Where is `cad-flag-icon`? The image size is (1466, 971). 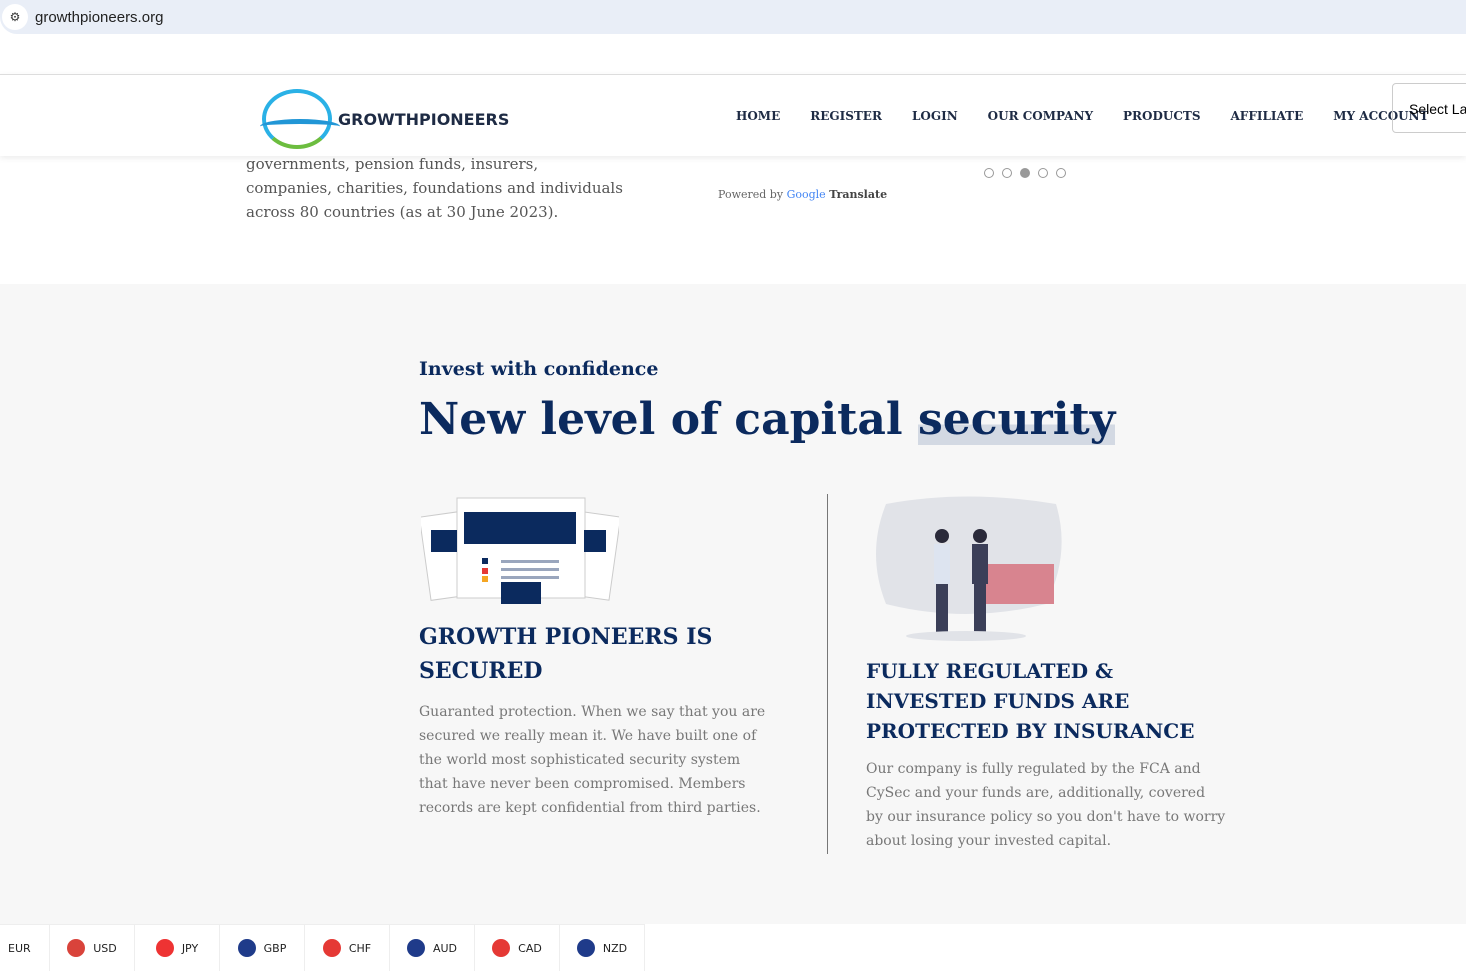 cad-flag-icon is located at coordinates (501, 948).